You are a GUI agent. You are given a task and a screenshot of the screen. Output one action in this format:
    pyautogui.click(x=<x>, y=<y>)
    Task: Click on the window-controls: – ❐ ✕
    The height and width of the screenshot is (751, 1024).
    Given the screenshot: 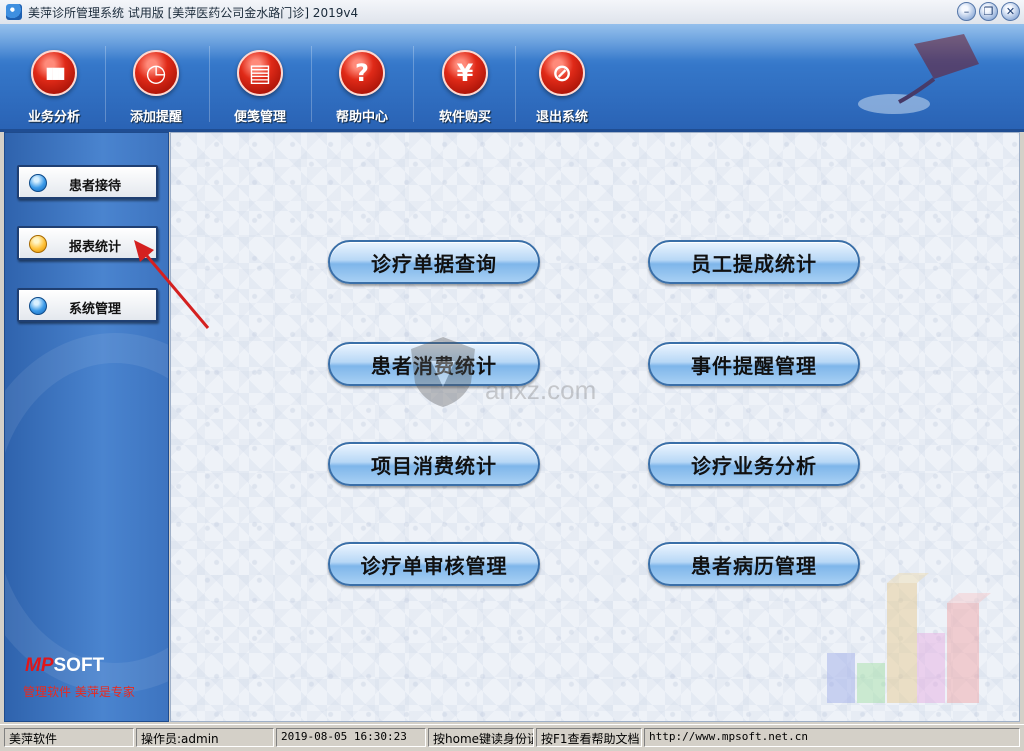 What is the action you would take?
    pyautogui.click(x=988, y=11)
    